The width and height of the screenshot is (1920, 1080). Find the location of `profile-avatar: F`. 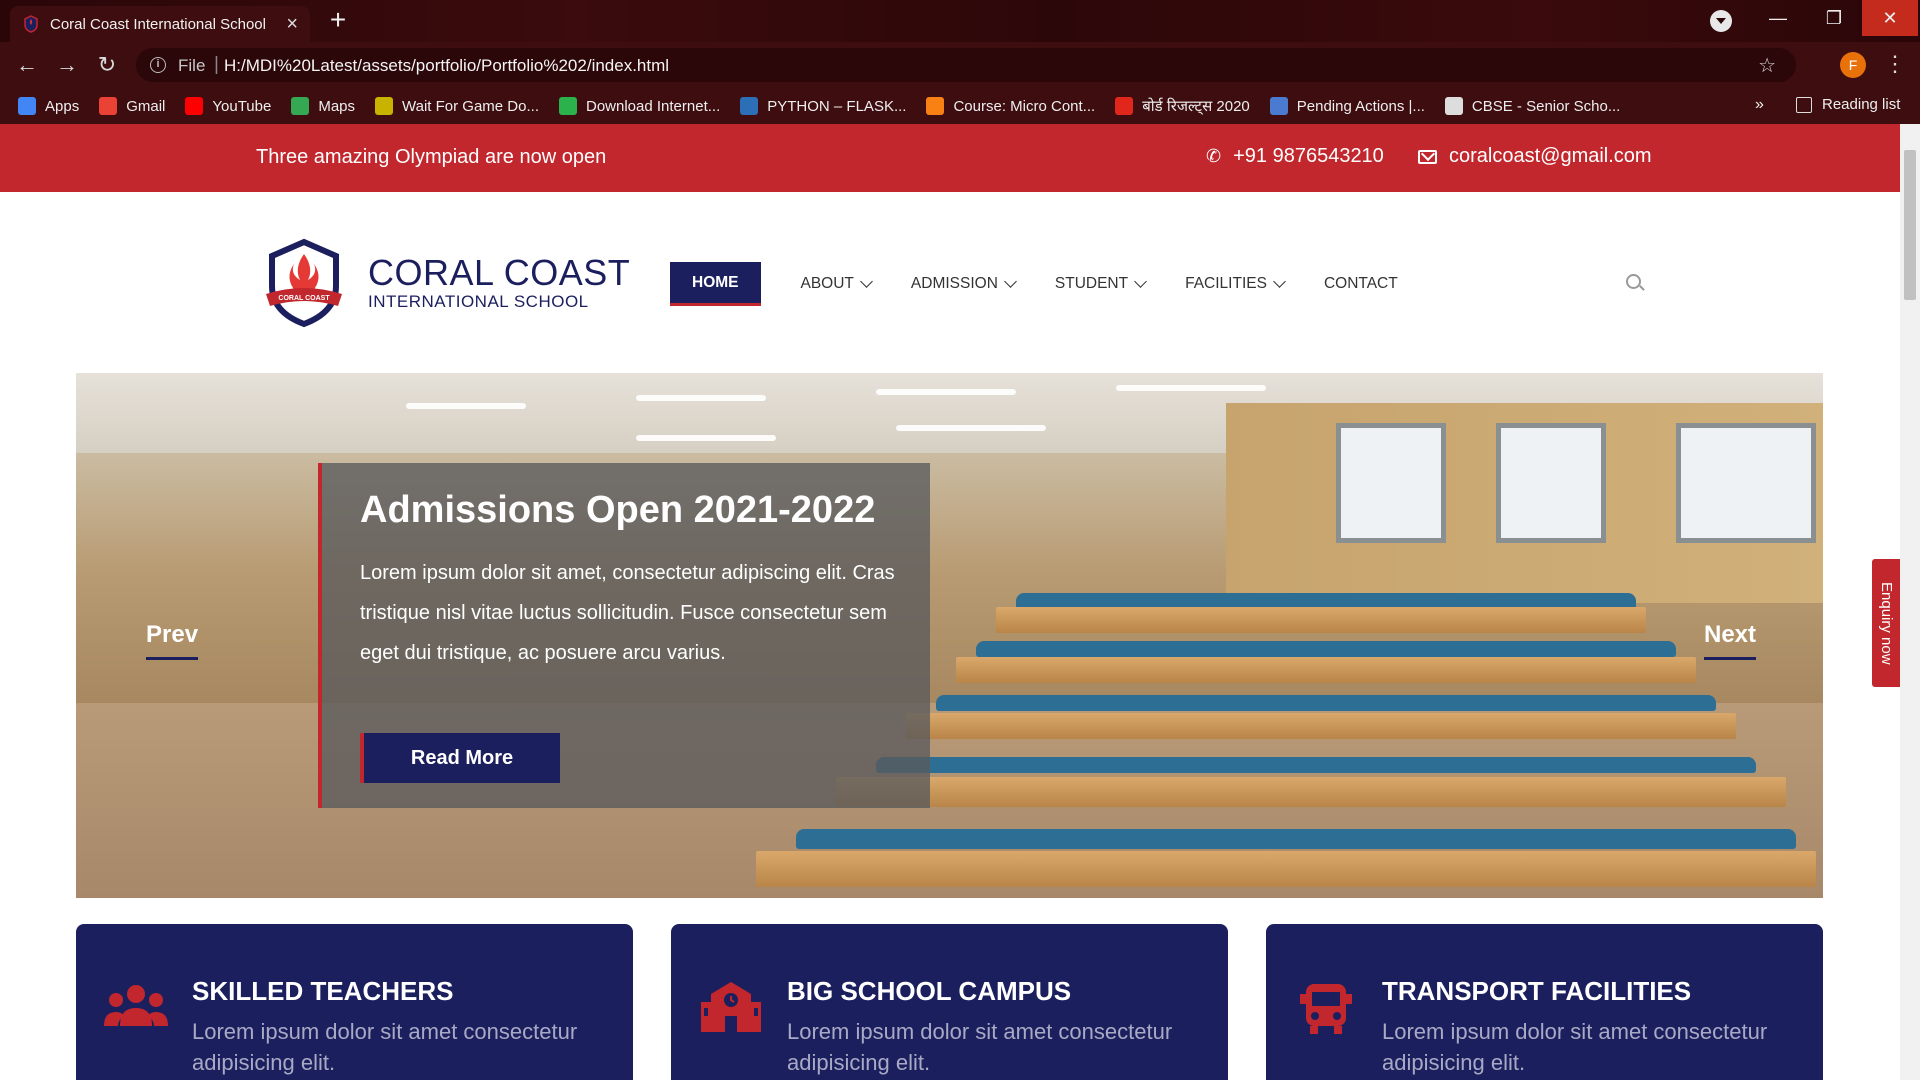

profile-avatar: F is located at coordinates (1853, 65).